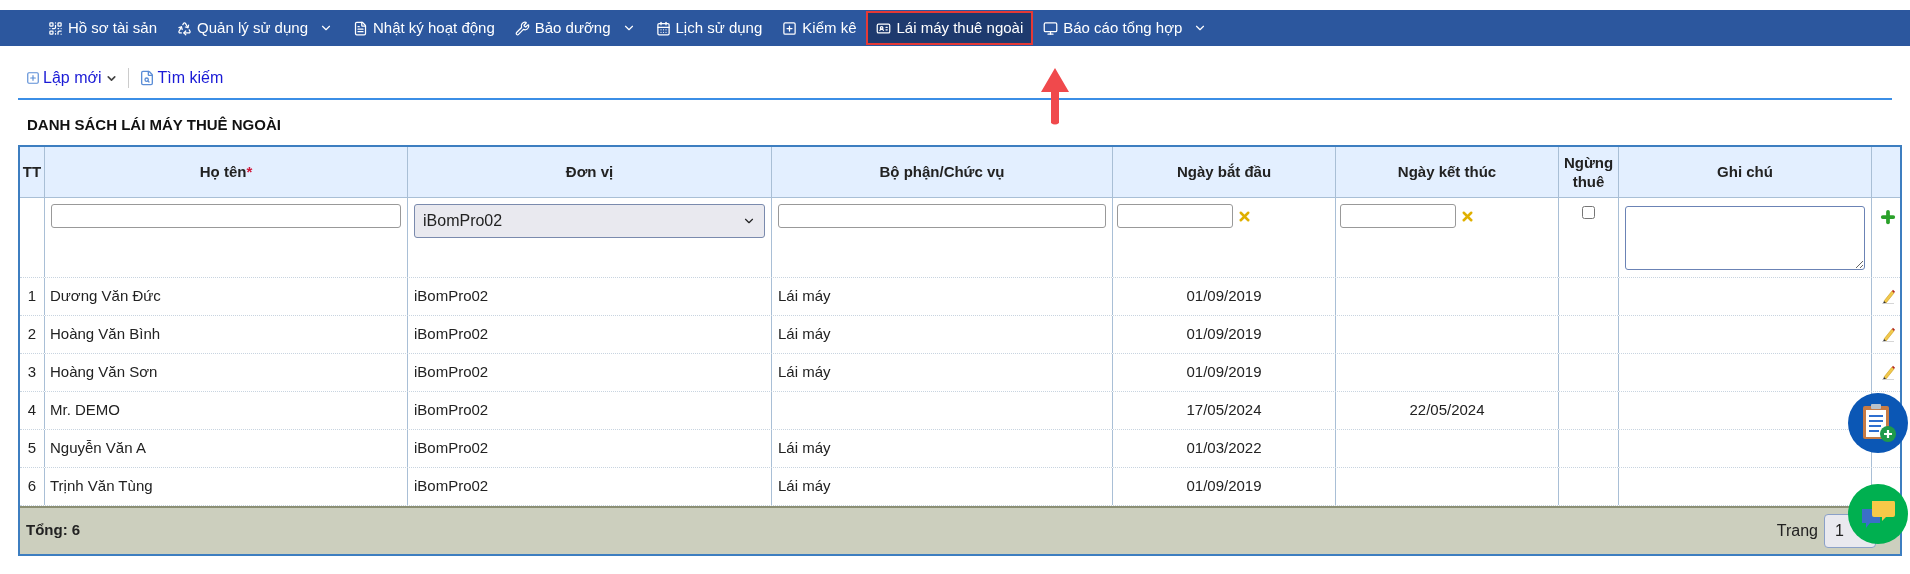 The height and width of the screenshot is (574, 1910). What do you see at coordinates (1588, 212) in the screenshot?
I see `stopped-checkbox` at bounding box center [1588, 212].